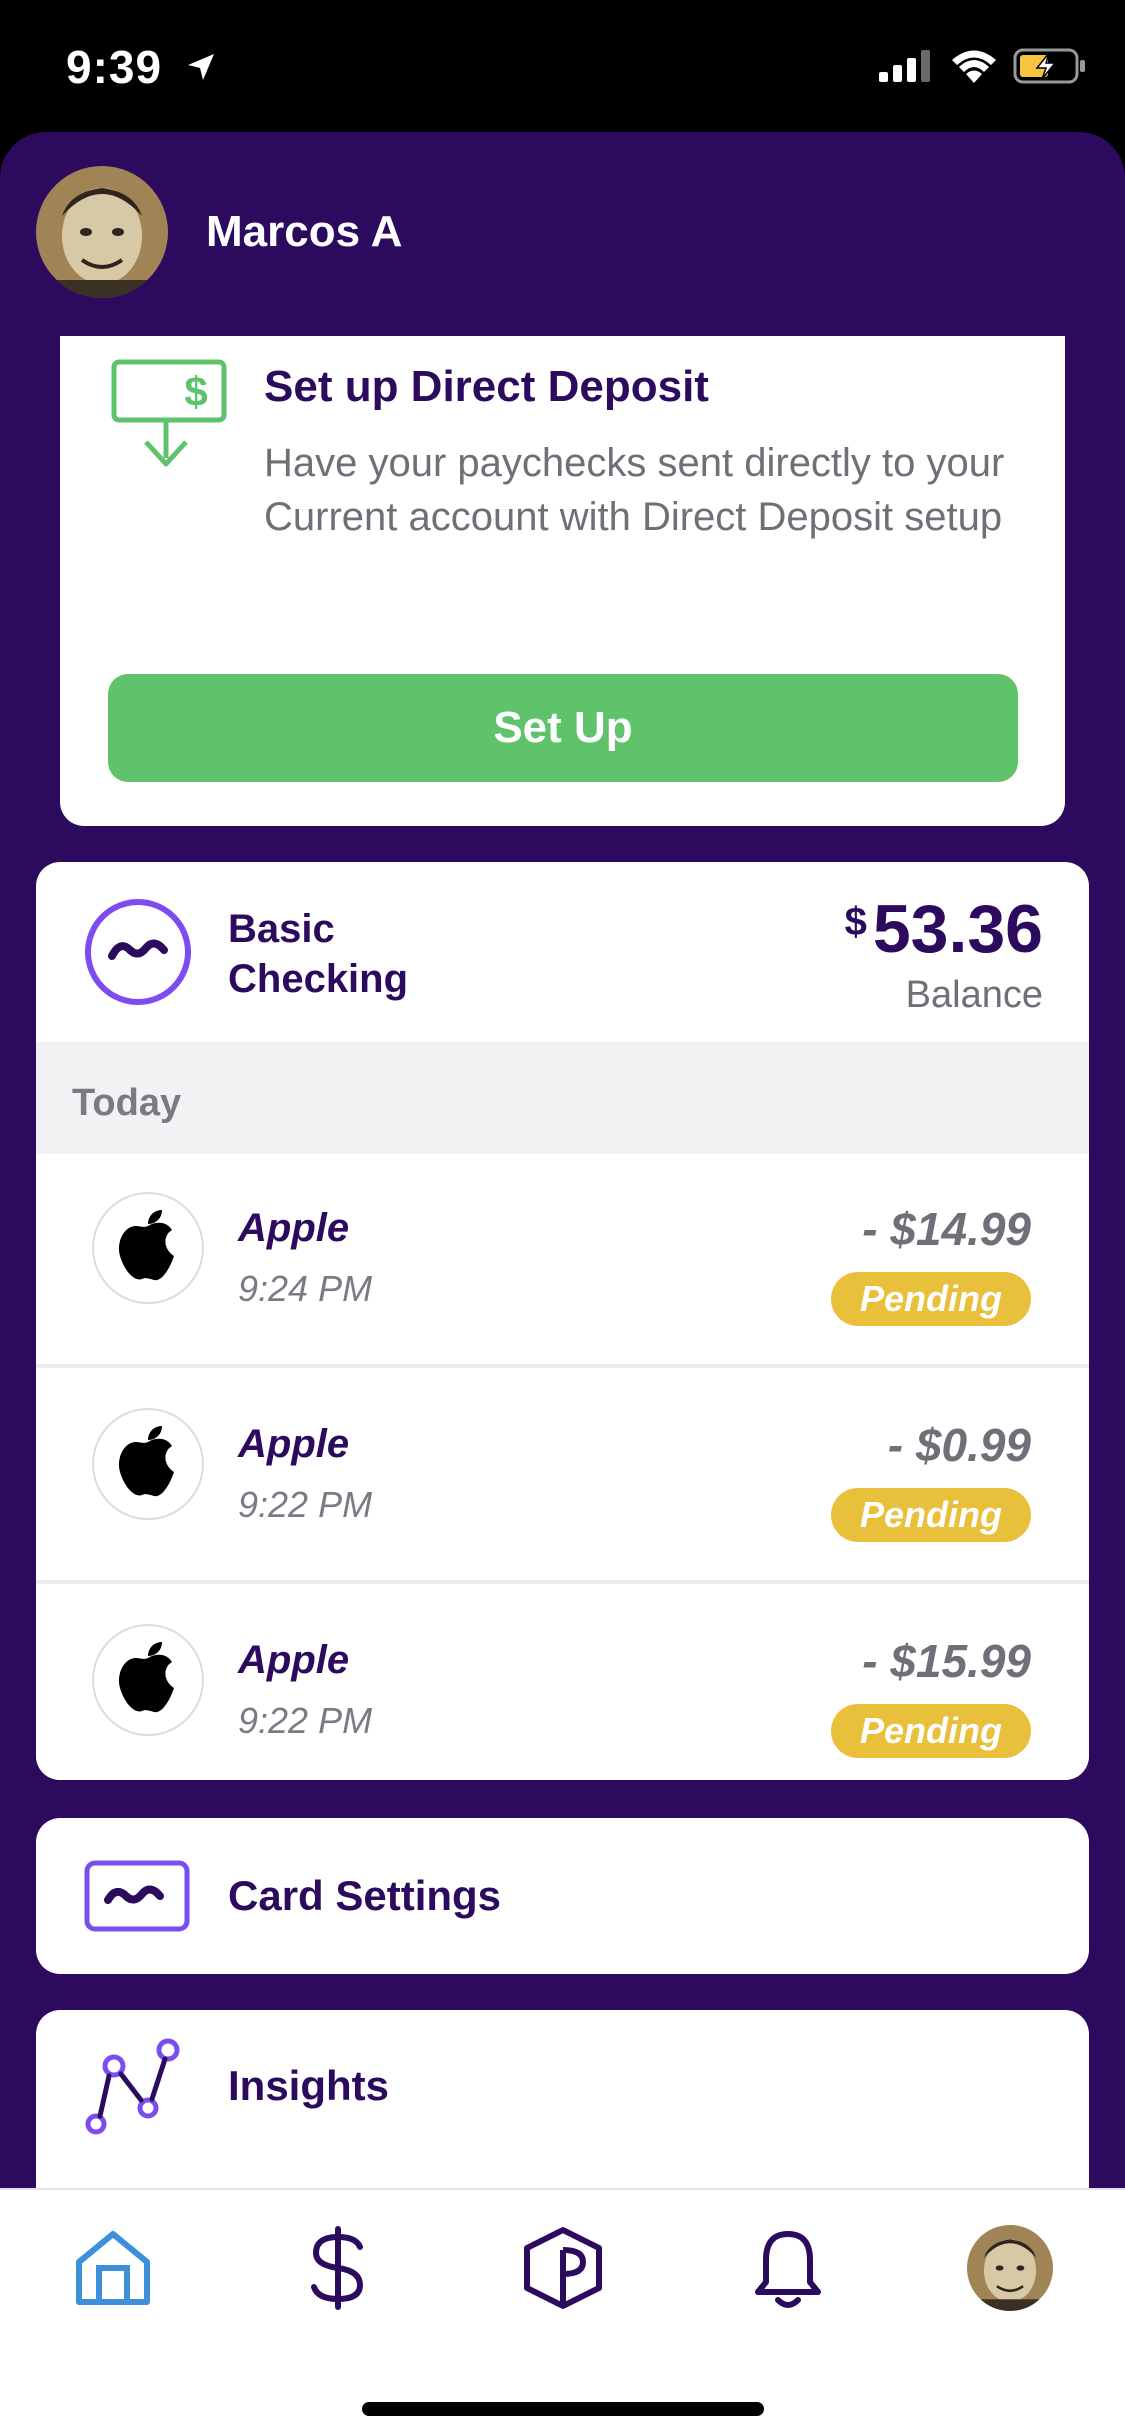  Describe the element at coordinates (562, 1098) in the screenshot. I see `section-header: Today` at that location.